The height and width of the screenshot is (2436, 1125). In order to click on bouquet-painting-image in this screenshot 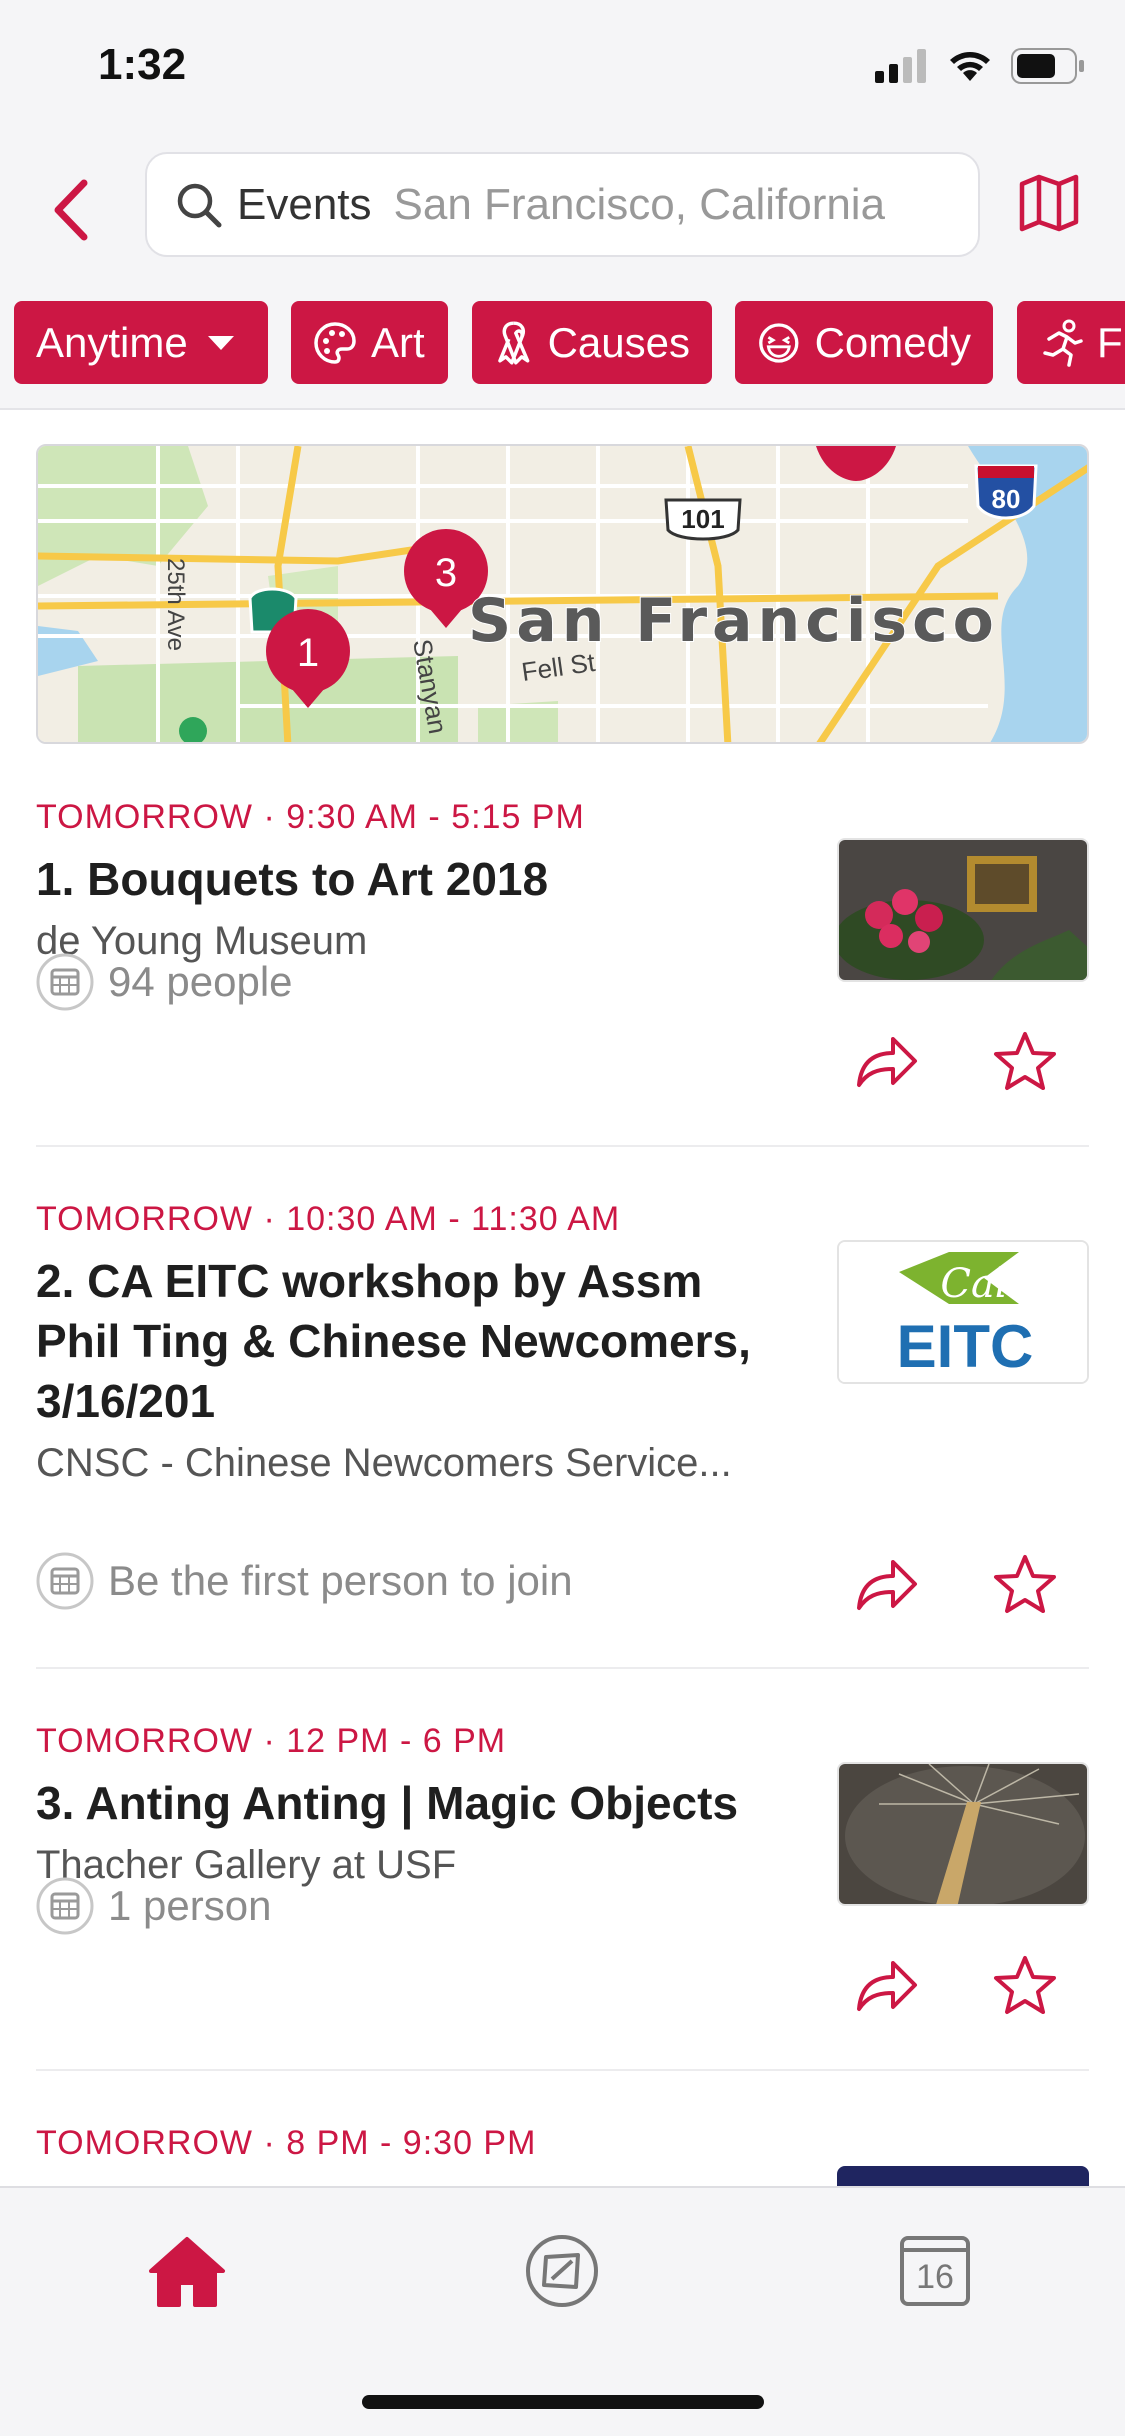, I will do `click(963, 910)`.